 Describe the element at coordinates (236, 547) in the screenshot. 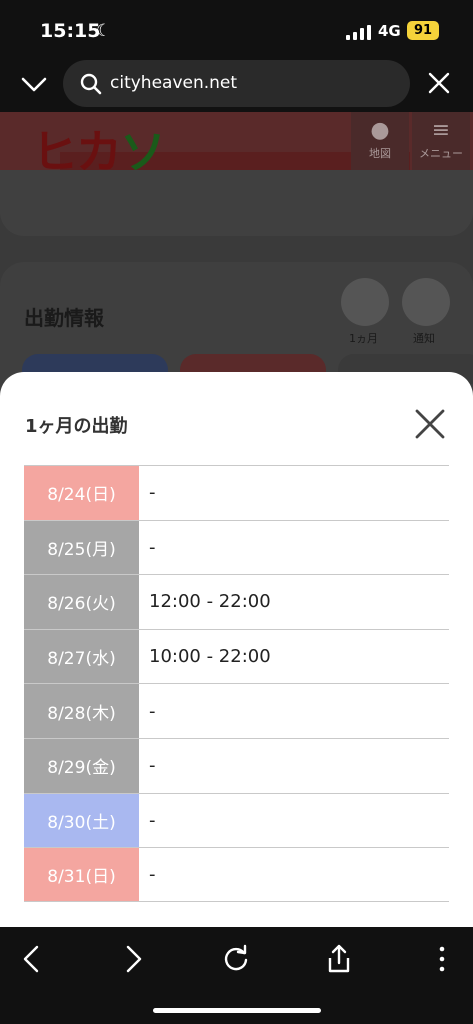

I see `schedule-row: 8/25(月) -` at that location.